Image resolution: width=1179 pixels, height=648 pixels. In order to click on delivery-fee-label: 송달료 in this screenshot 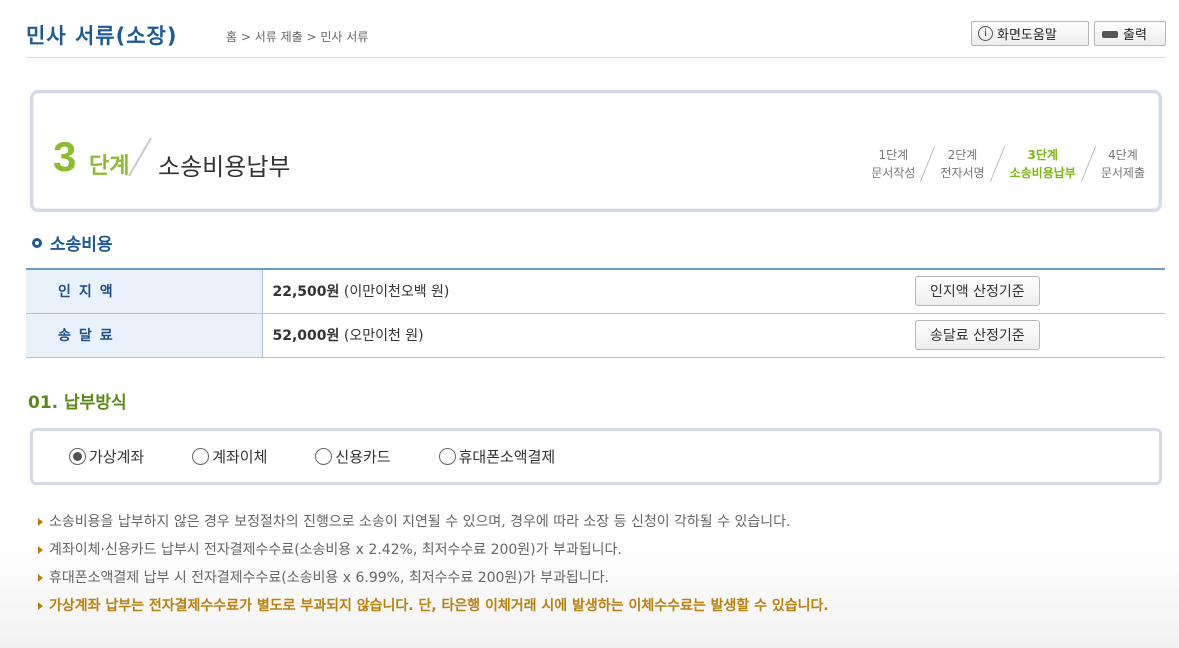, I will do `click(144, 335)`.